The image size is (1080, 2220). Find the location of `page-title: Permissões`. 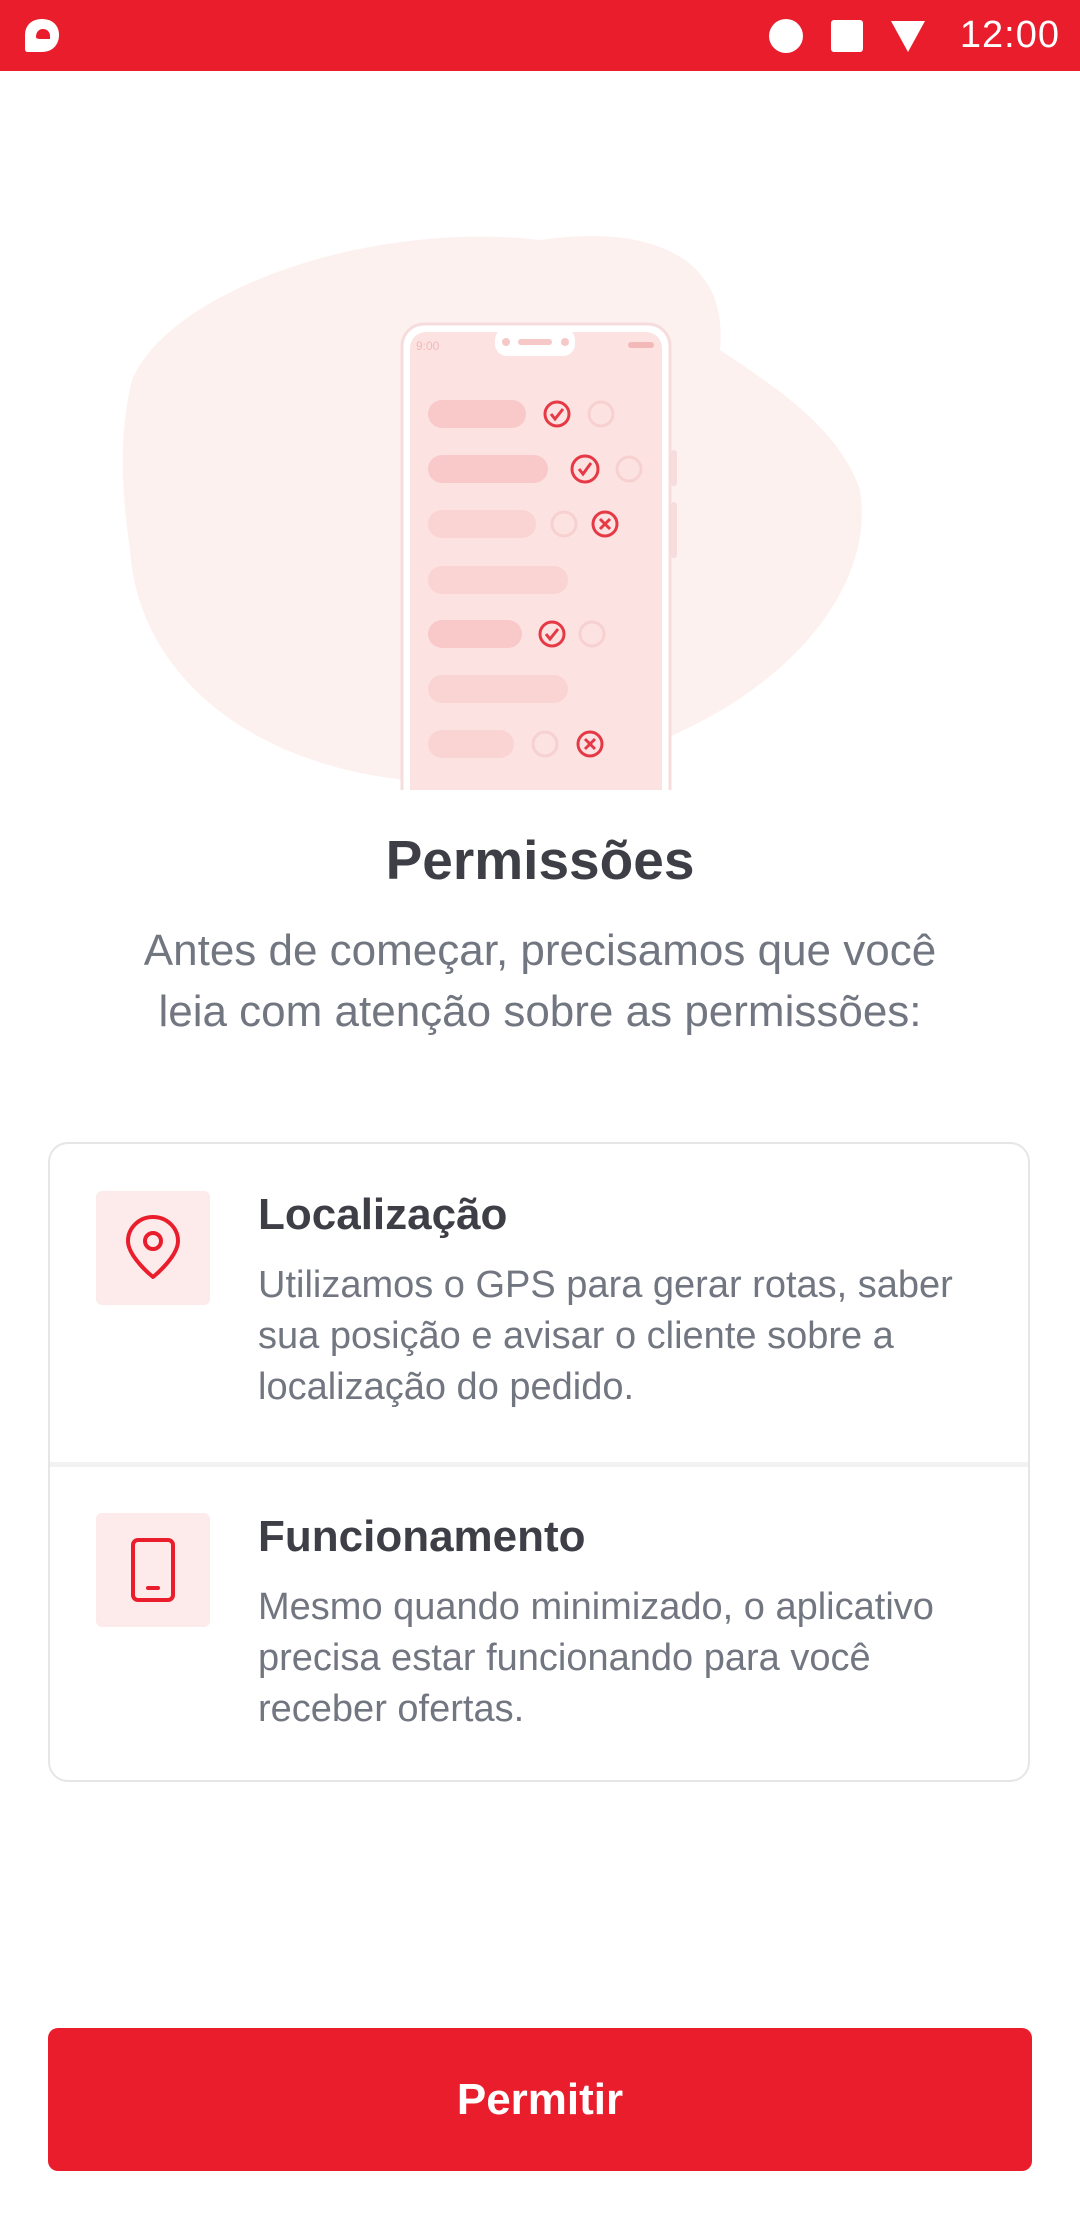

page-title: Permissões is located at coordinates (540, 860).